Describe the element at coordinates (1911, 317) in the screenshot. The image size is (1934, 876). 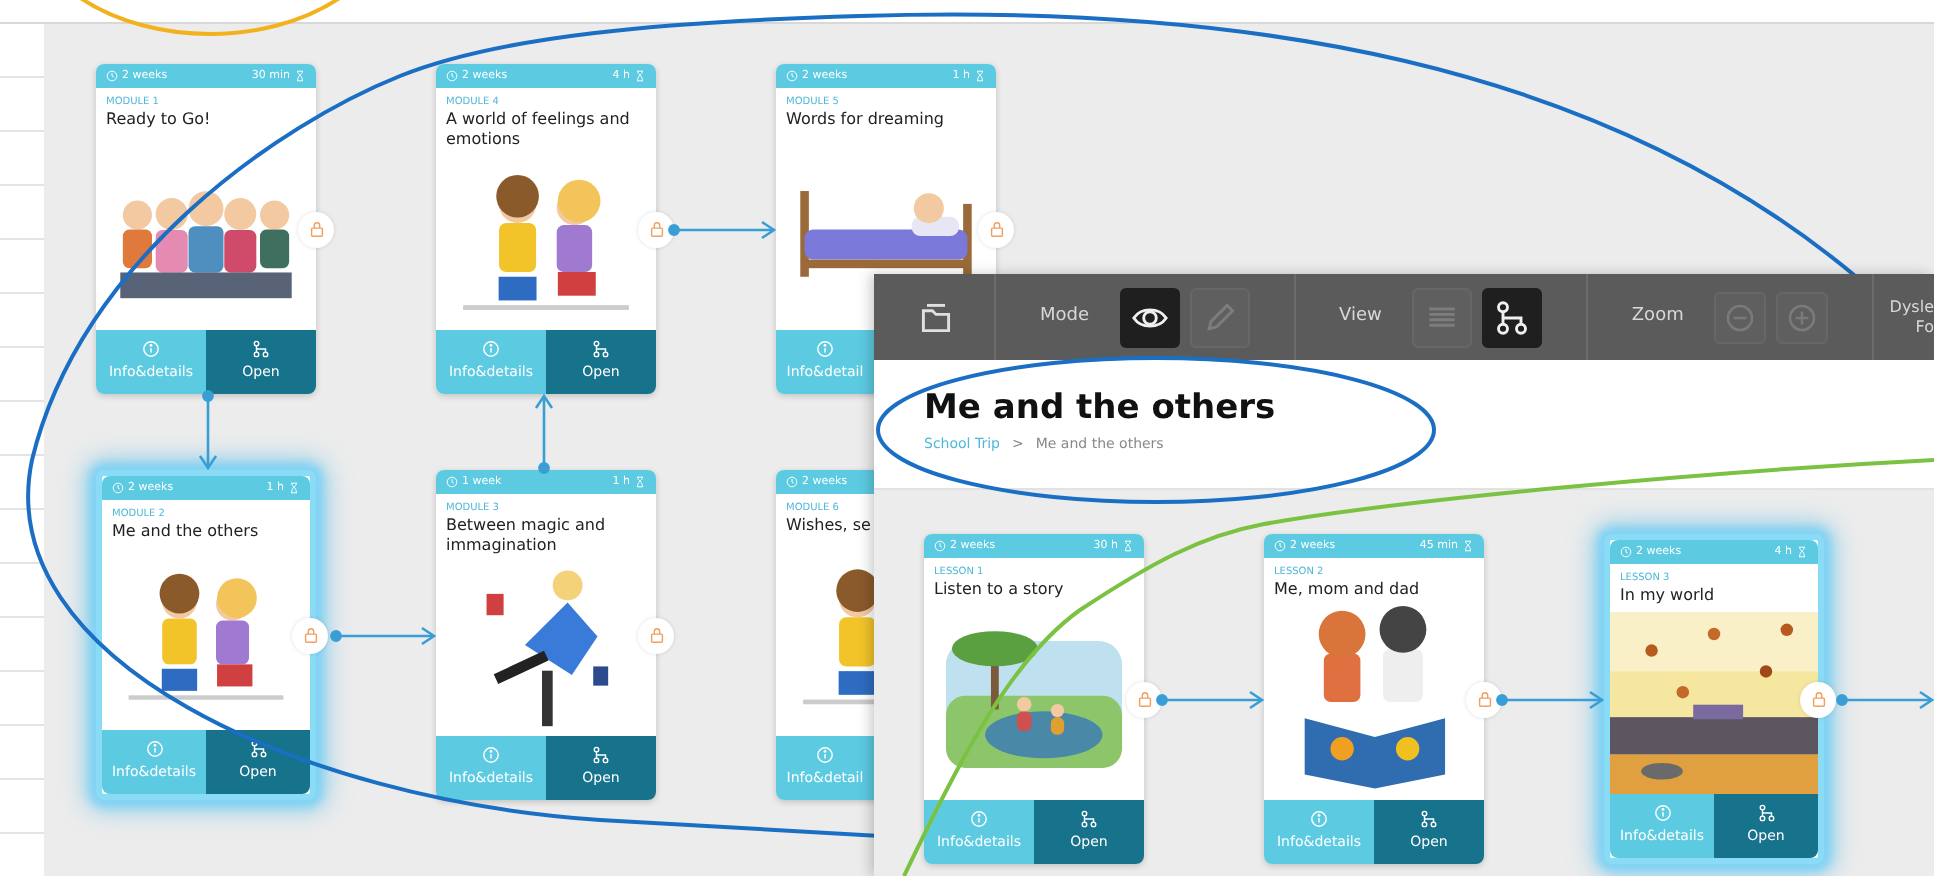
I see `dyslexia-label: Dysle Fo` at that location.